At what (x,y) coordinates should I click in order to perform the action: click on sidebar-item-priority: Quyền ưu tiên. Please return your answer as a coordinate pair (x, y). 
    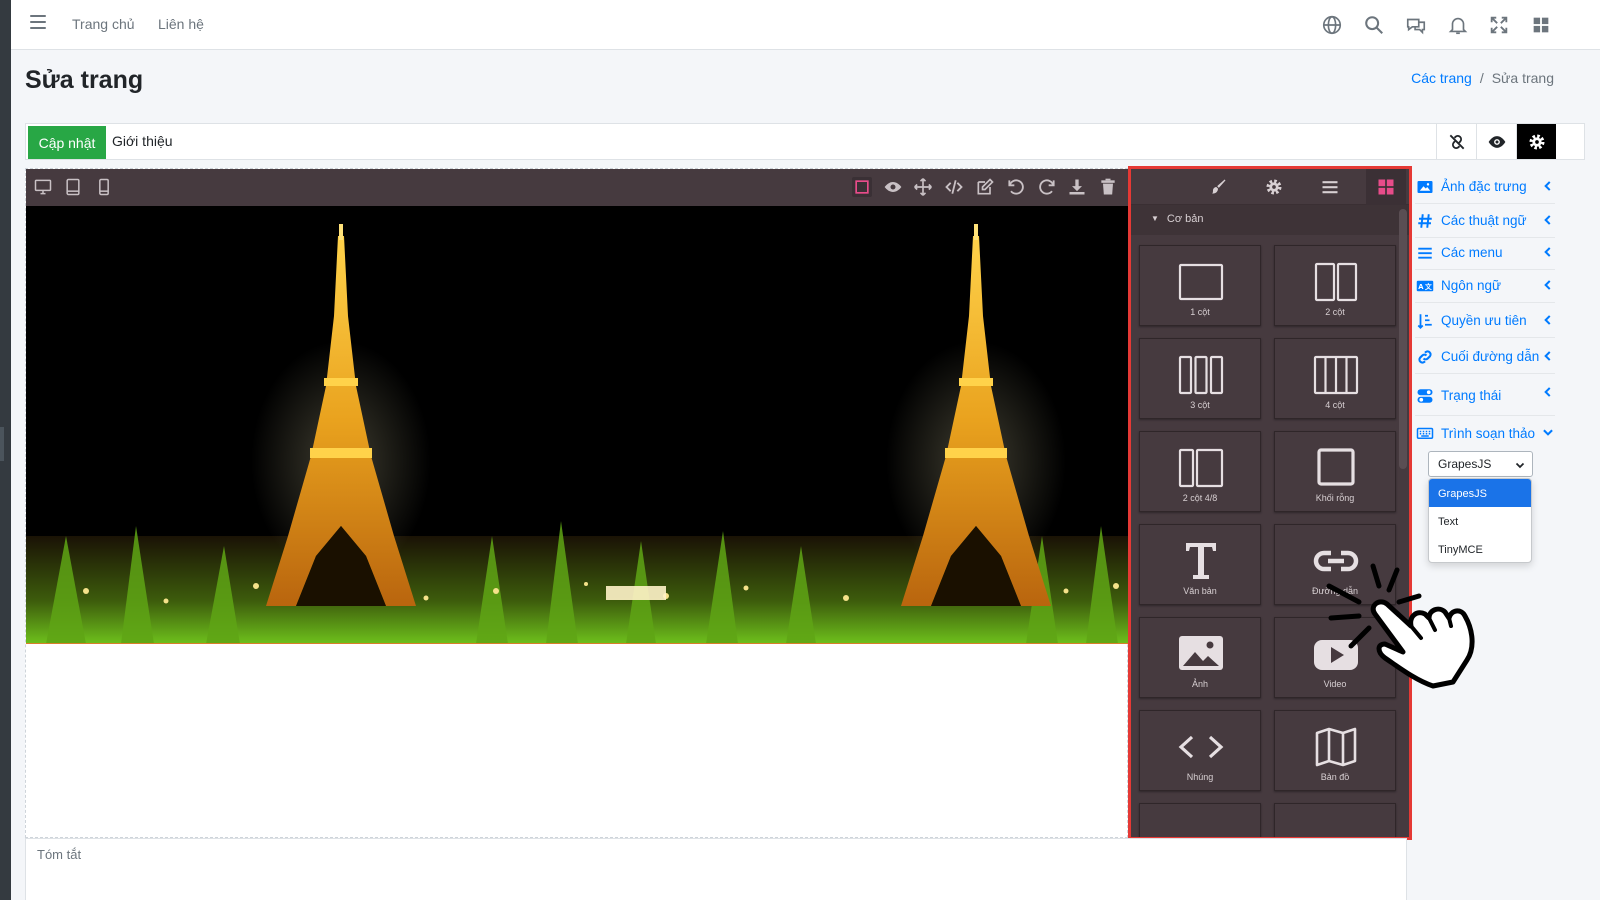
    Looking at the image, I should click on (1485, 321).